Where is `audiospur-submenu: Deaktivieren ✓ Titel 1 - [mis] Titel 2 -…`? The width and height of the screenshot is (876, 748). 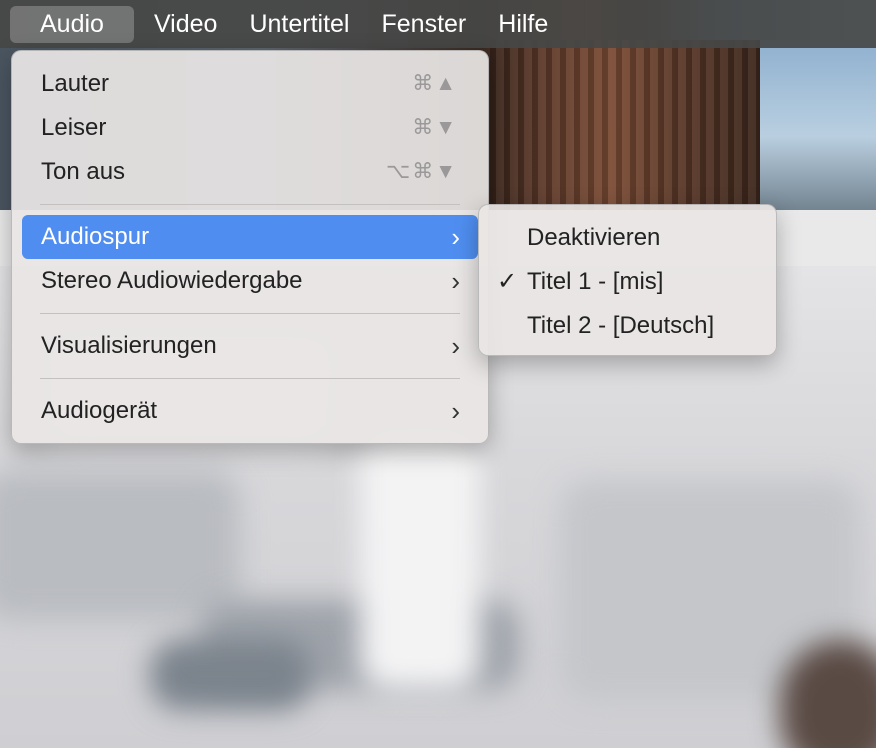 audiospur-submenu: Deaktivieren ✓ Titel 1 - [mis] Titel 2 -… is located at coordinates (627, 280).